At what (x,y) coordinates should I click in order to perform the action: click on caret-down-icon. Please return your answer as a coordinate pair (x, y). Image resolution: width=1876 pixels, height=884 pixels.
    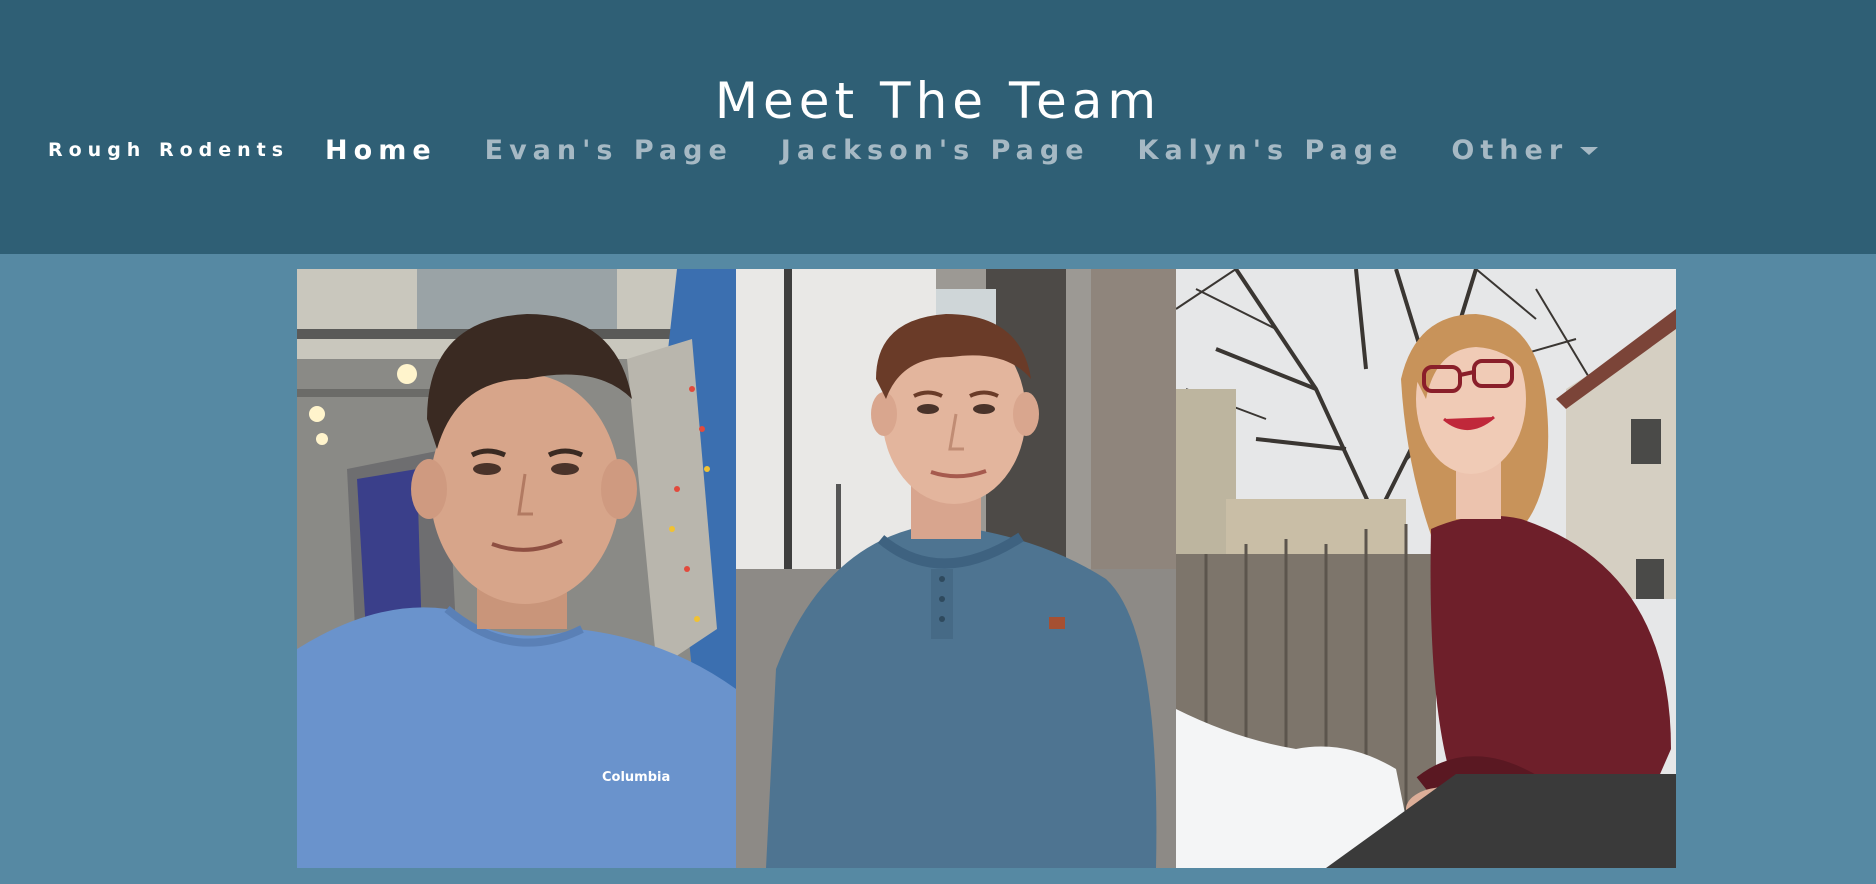
    Looking at the image, I should click on (1589, 151).